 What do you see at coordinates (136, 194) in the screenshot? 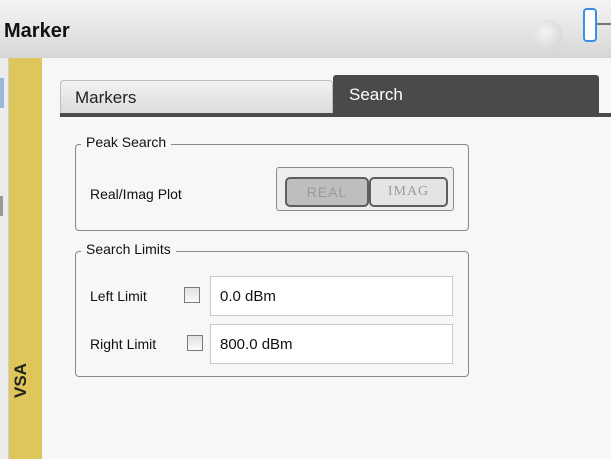
I see `real-imag-plot-label: Real/Imag Plot` at bounding box center [136, 194].